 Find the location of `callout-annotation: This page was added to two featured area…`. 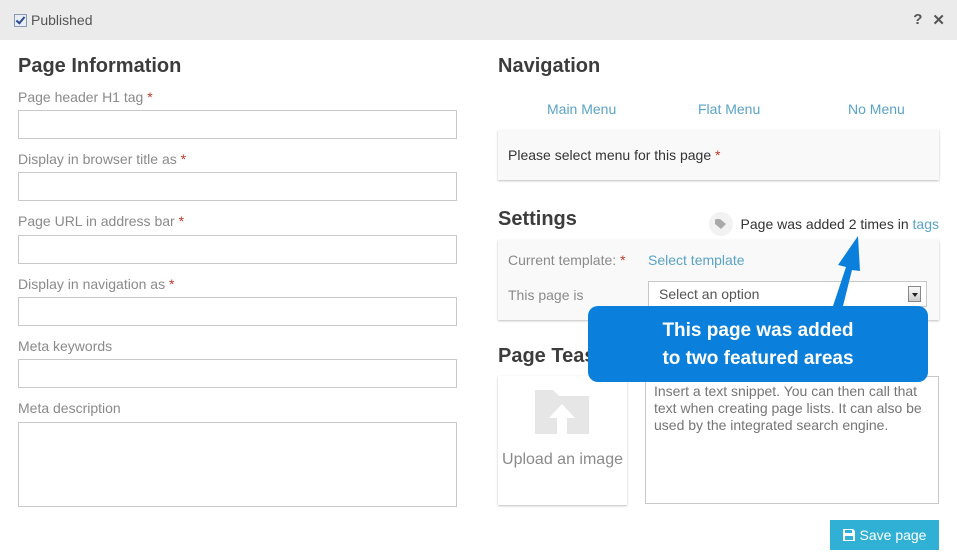

callout-annotation: This page was added to two featured area… is located at coordinates (758, 344).